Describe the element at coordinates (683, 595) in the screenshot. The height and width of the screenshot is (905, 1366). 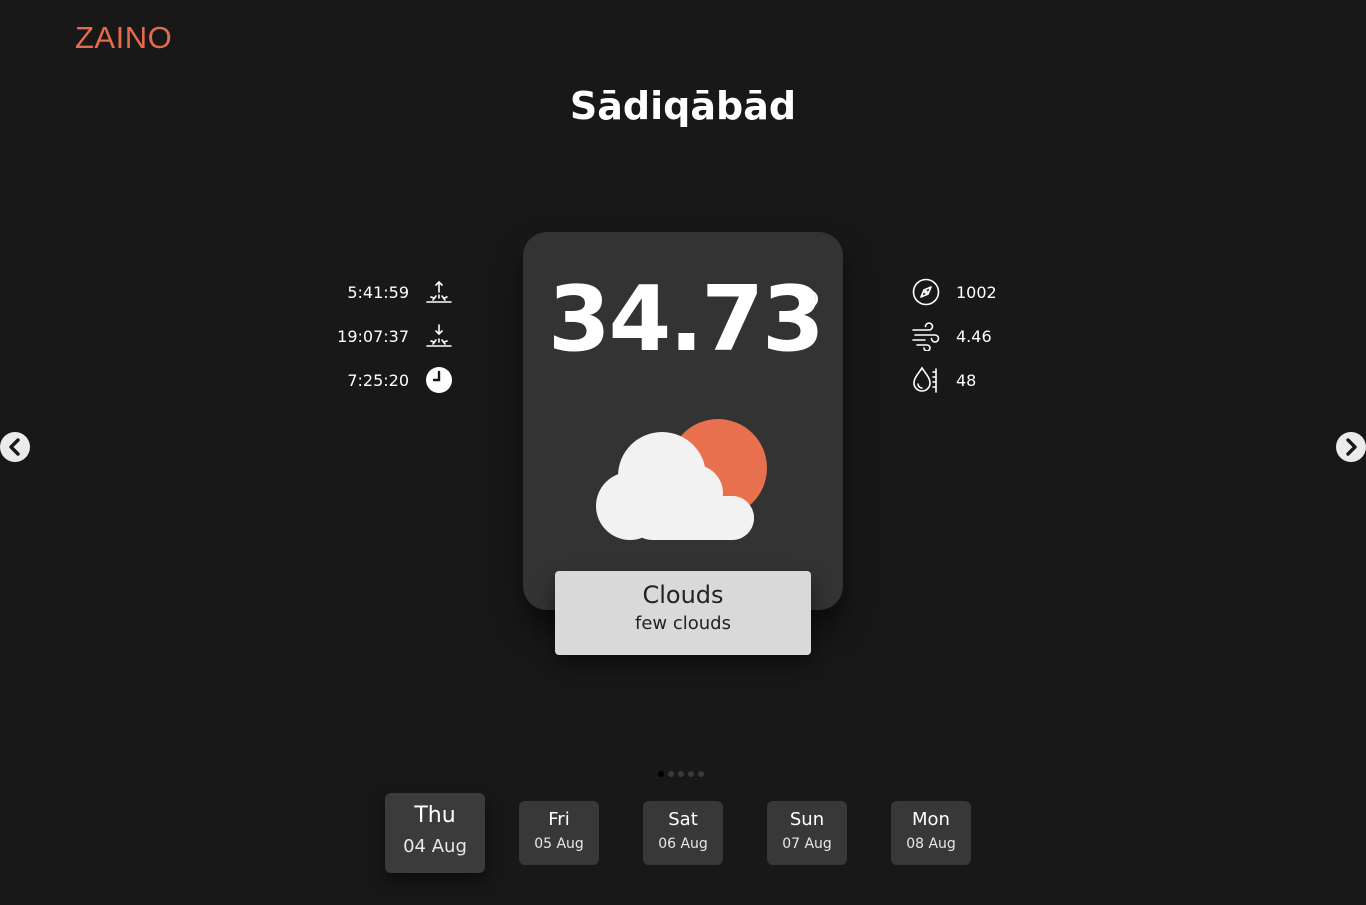
I see `weather-main: Clouds` at that location.